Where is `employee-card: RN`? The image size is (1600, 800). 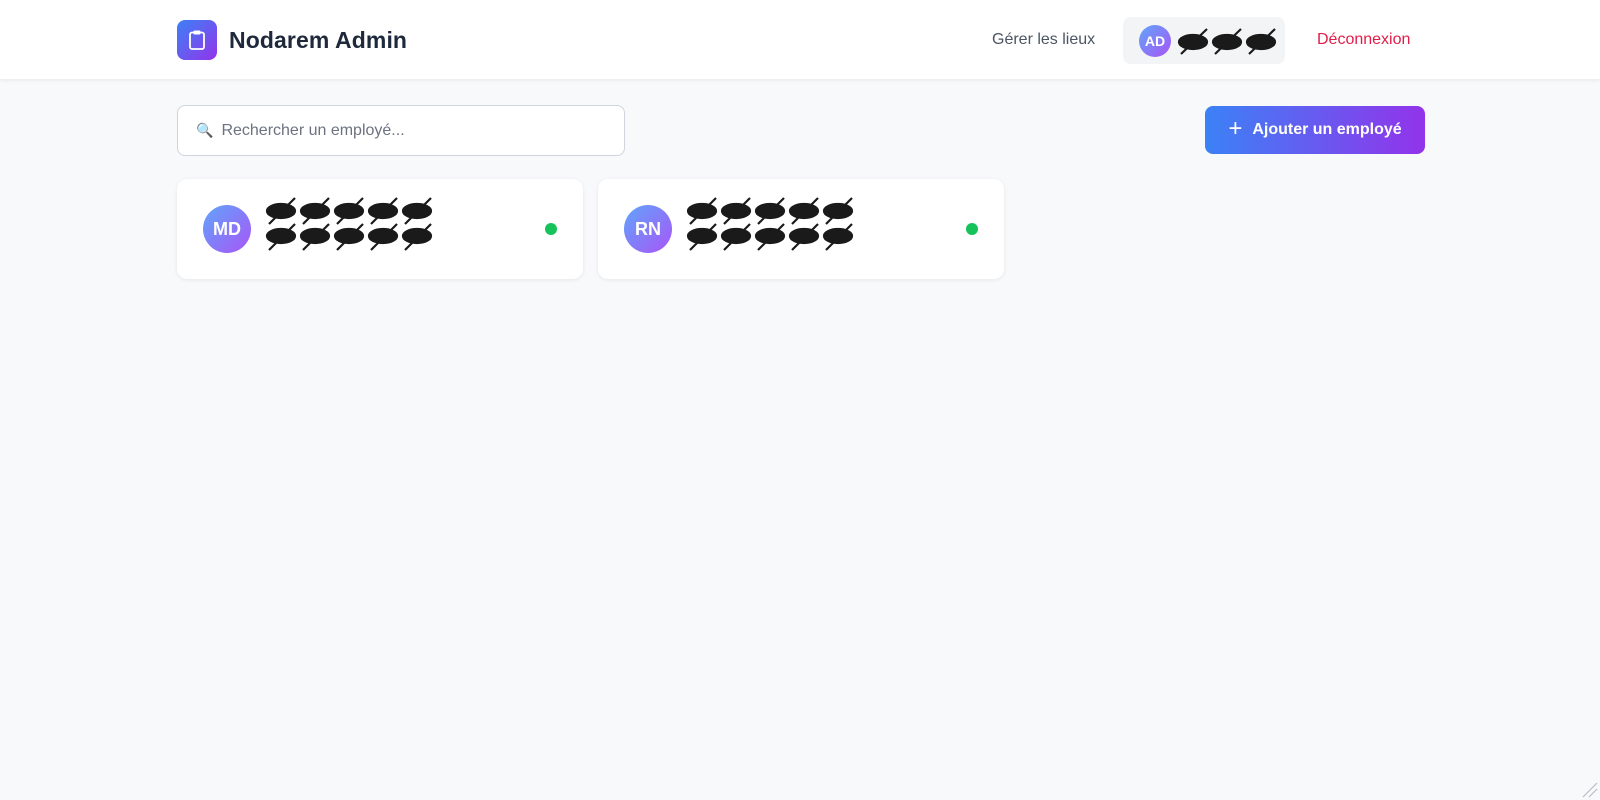 employee-card: RN is located at coordinates (801, 229).